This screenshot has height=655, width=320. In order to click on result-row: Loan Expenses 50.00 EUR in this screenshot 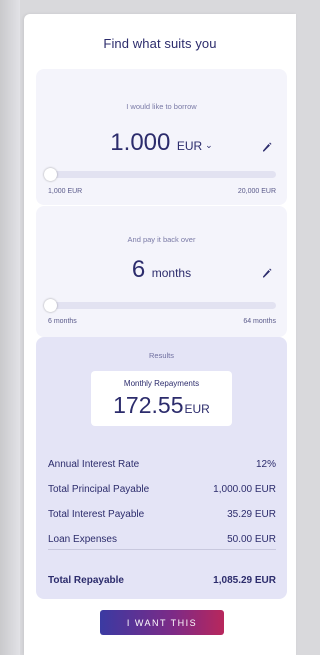, I will do `click(162, 539)`.